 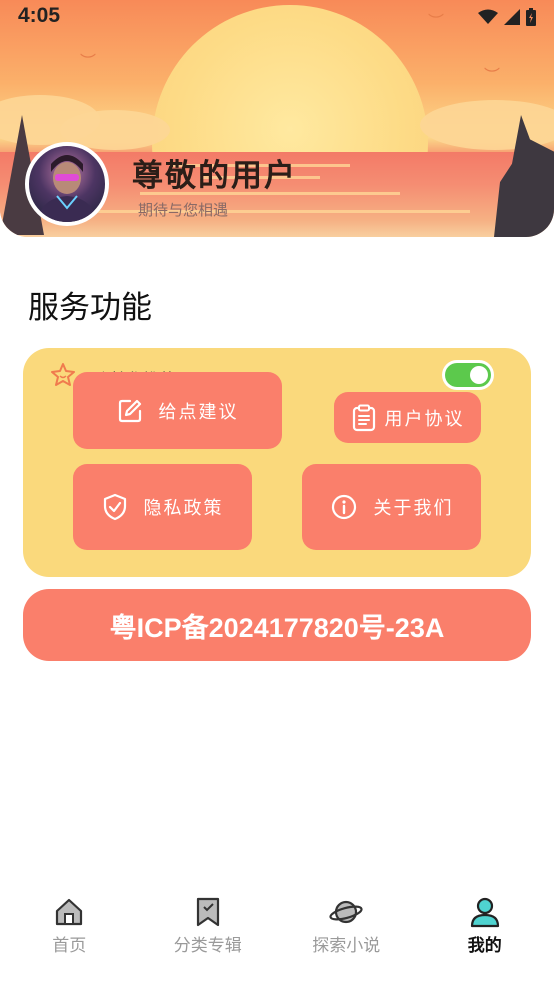 I want to click on tab-explore-label: 探索小说, so click(x=346, y=946).